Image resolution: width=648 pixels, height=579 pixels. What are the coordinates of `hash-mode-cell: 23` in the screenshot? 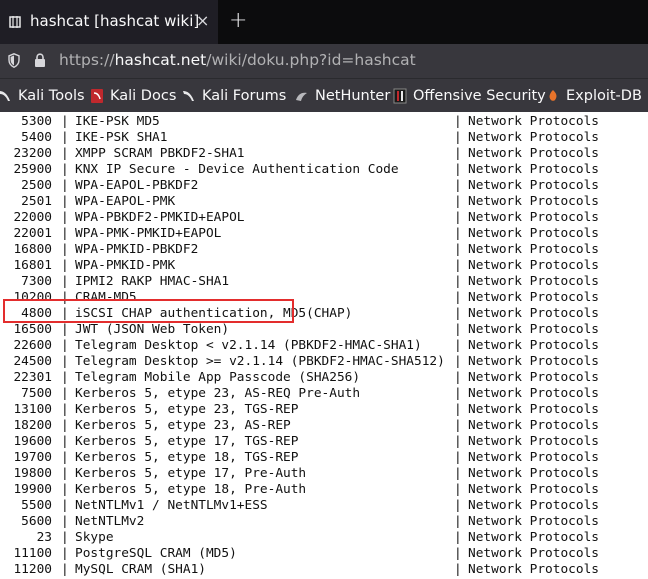 It's located at (44, 537).